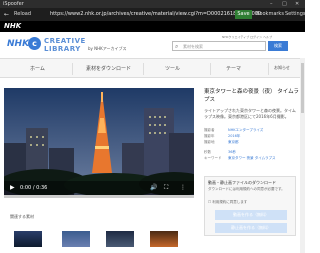  Describe the element at coordinates (207, 152) in the screenshot. I see `meta-label: 秒数` at that location.